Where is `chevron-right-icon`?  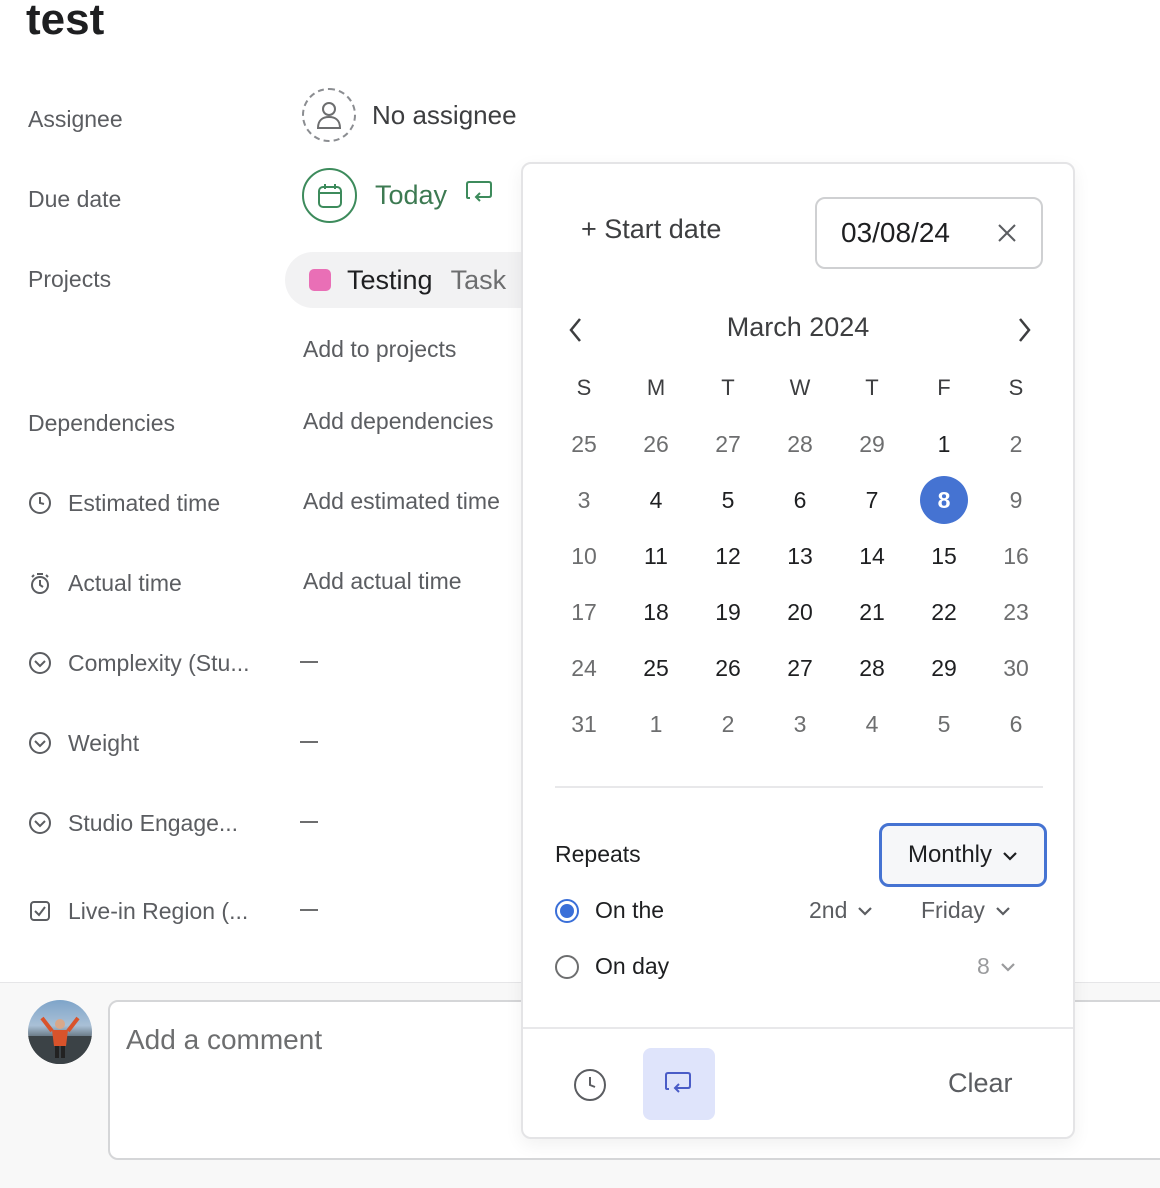
chevron-right-icon is located at coordinates (1024, 330).